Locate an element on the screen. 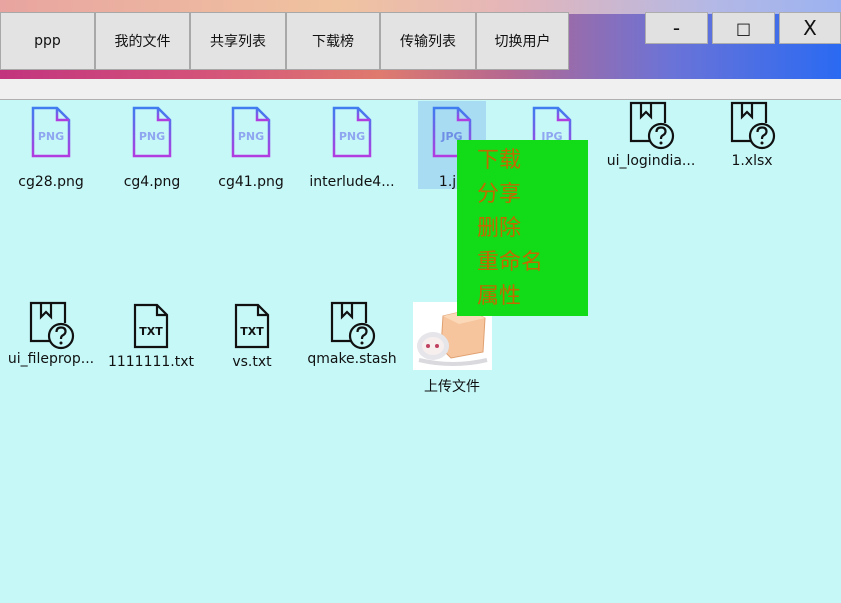 This screenshot has width=841, height=603. maximize-button: □ is located at coordinates (743, 28).